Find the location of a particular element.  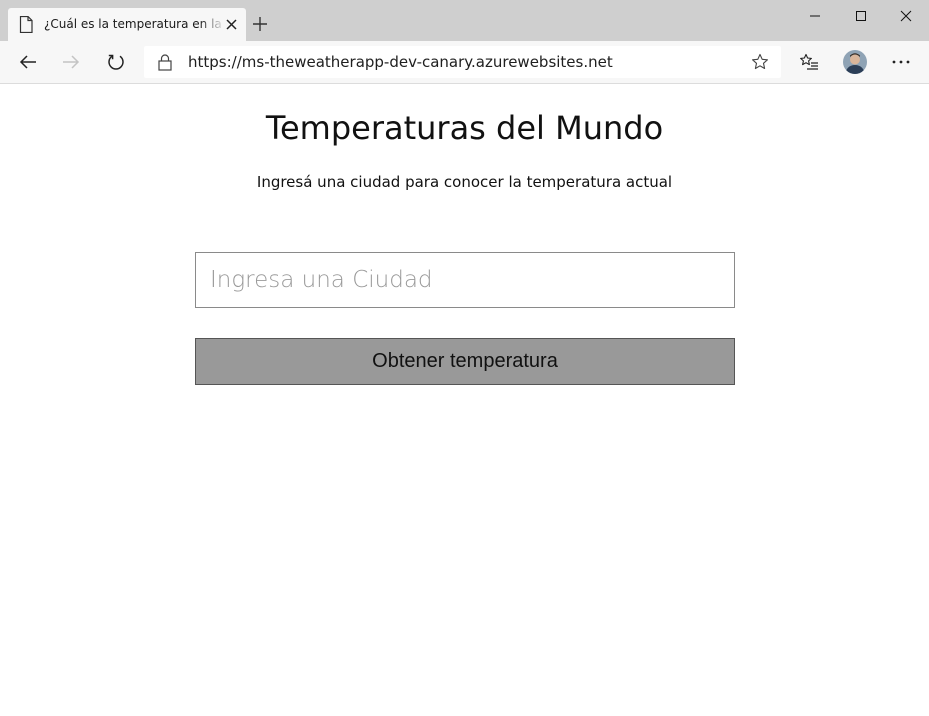

get-temperature-button: Obtener temperatura is located at coordinates (465, 361).